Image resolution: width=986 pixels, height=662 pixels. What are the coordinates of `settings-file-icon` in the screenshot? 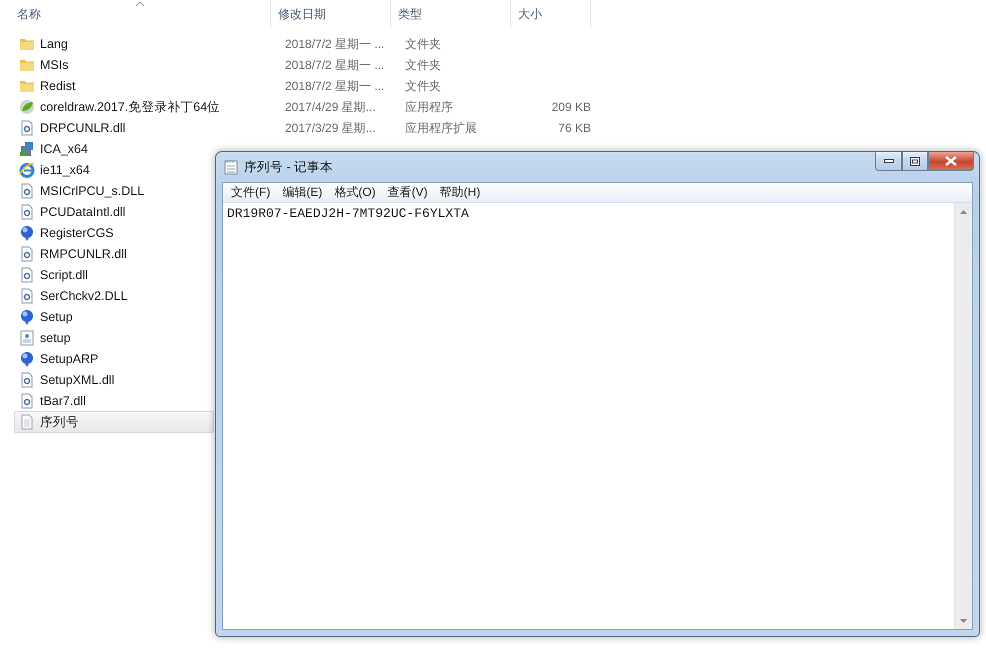 It's located at (27, 338).